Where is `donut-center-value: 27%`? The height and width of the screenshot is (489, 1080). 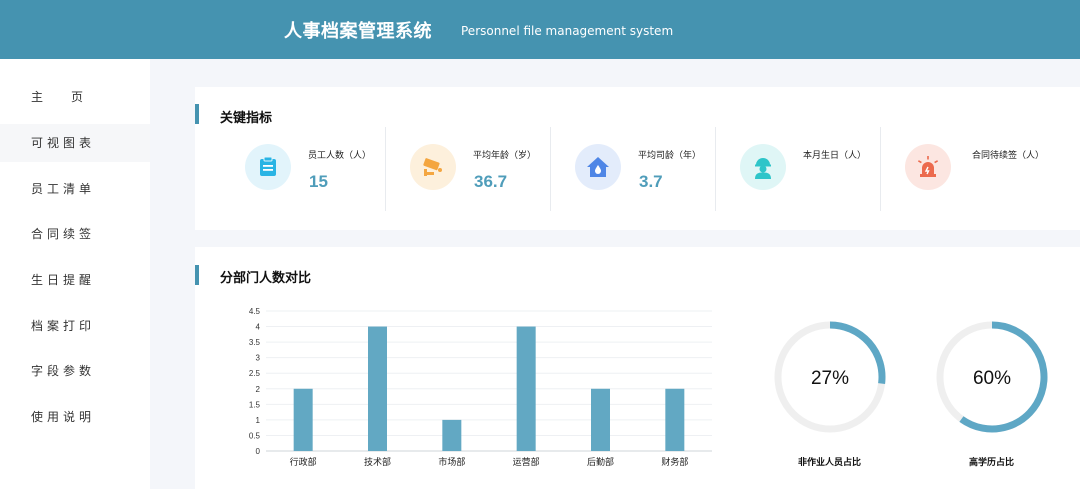
donut-center-value: 27% is located at coordinates (830, 378).